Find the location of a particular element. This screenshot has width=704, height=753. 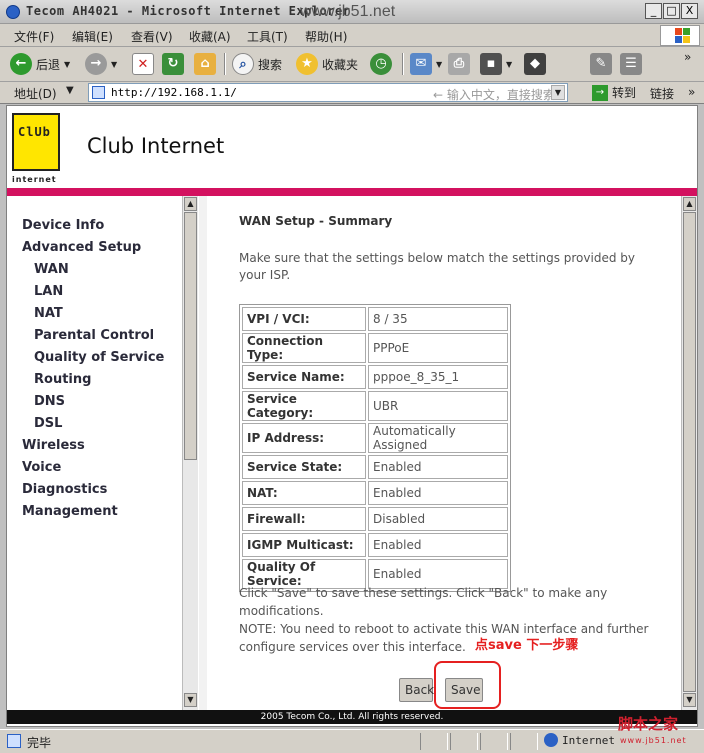

menu-edit: 编辑(E) is located at coordinates (92, 36).